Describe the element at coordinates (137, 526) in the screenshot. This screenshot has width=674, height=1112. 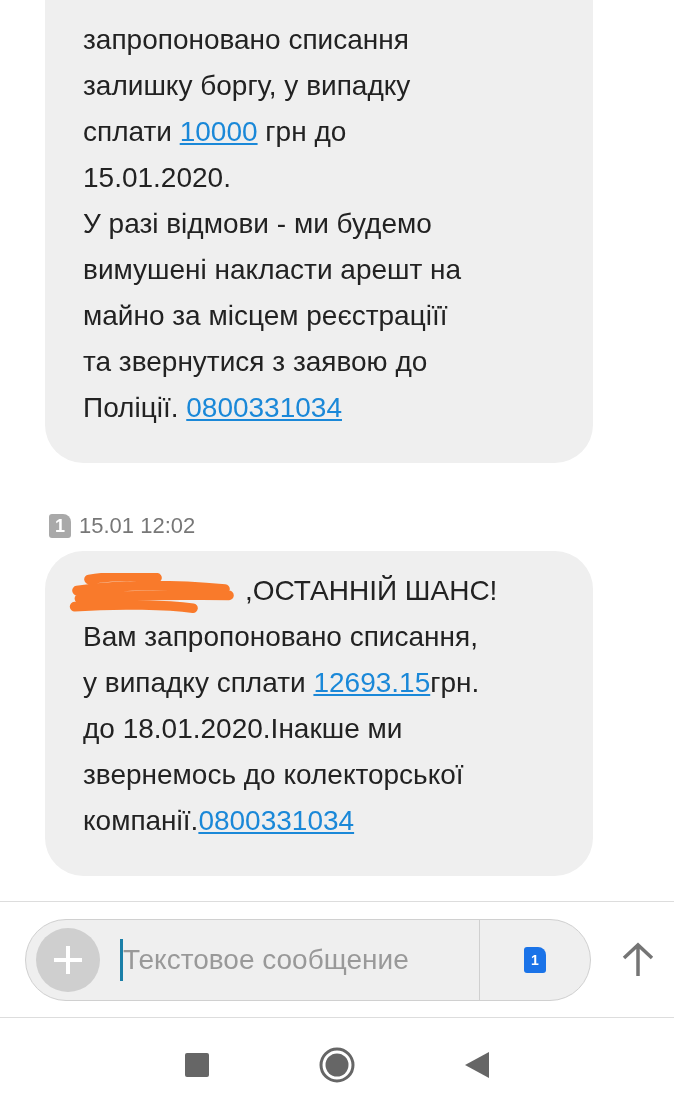
I see `message-time: 15.01 12:02` at that location.